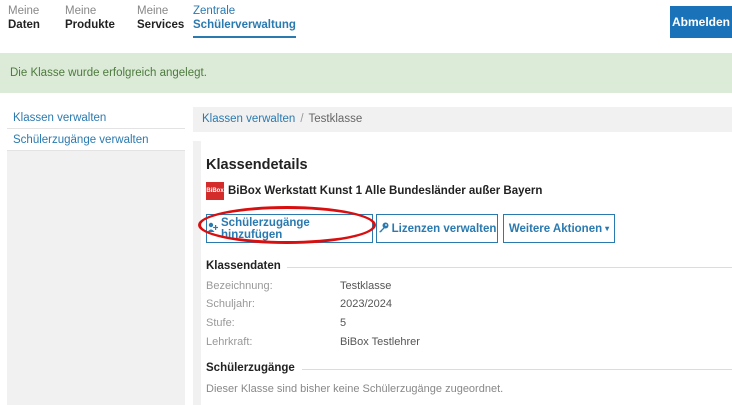 This screenshot has height=405, width=732. What do you see at coordinates (366, 73) in the screenshot?
I see `success-alert: Die Klasse wurde erfolgreich angelegt.` at bounding box center [366, 73].